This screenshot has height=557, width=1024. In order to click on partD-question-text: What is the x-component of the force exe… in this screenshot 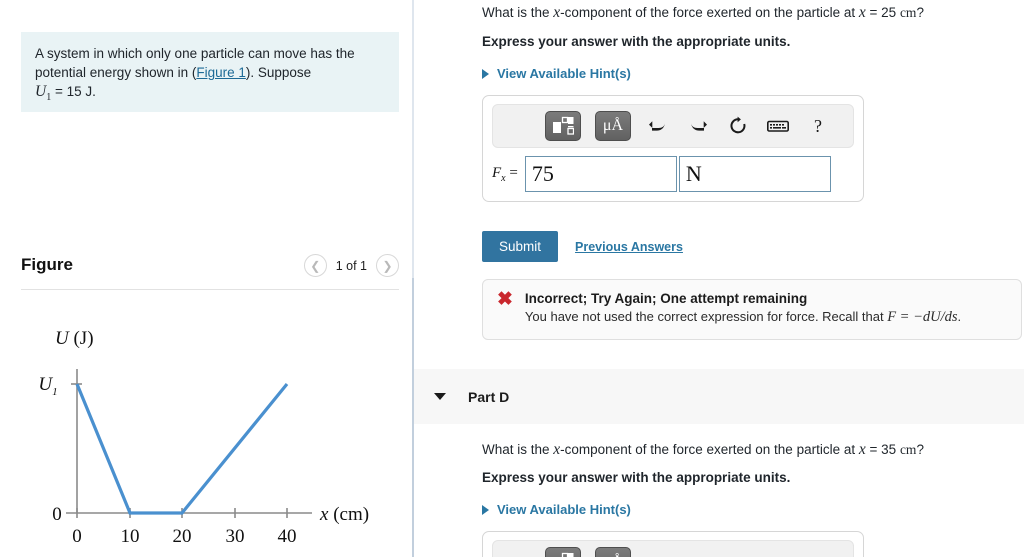, I will do `click(752, 450)`.